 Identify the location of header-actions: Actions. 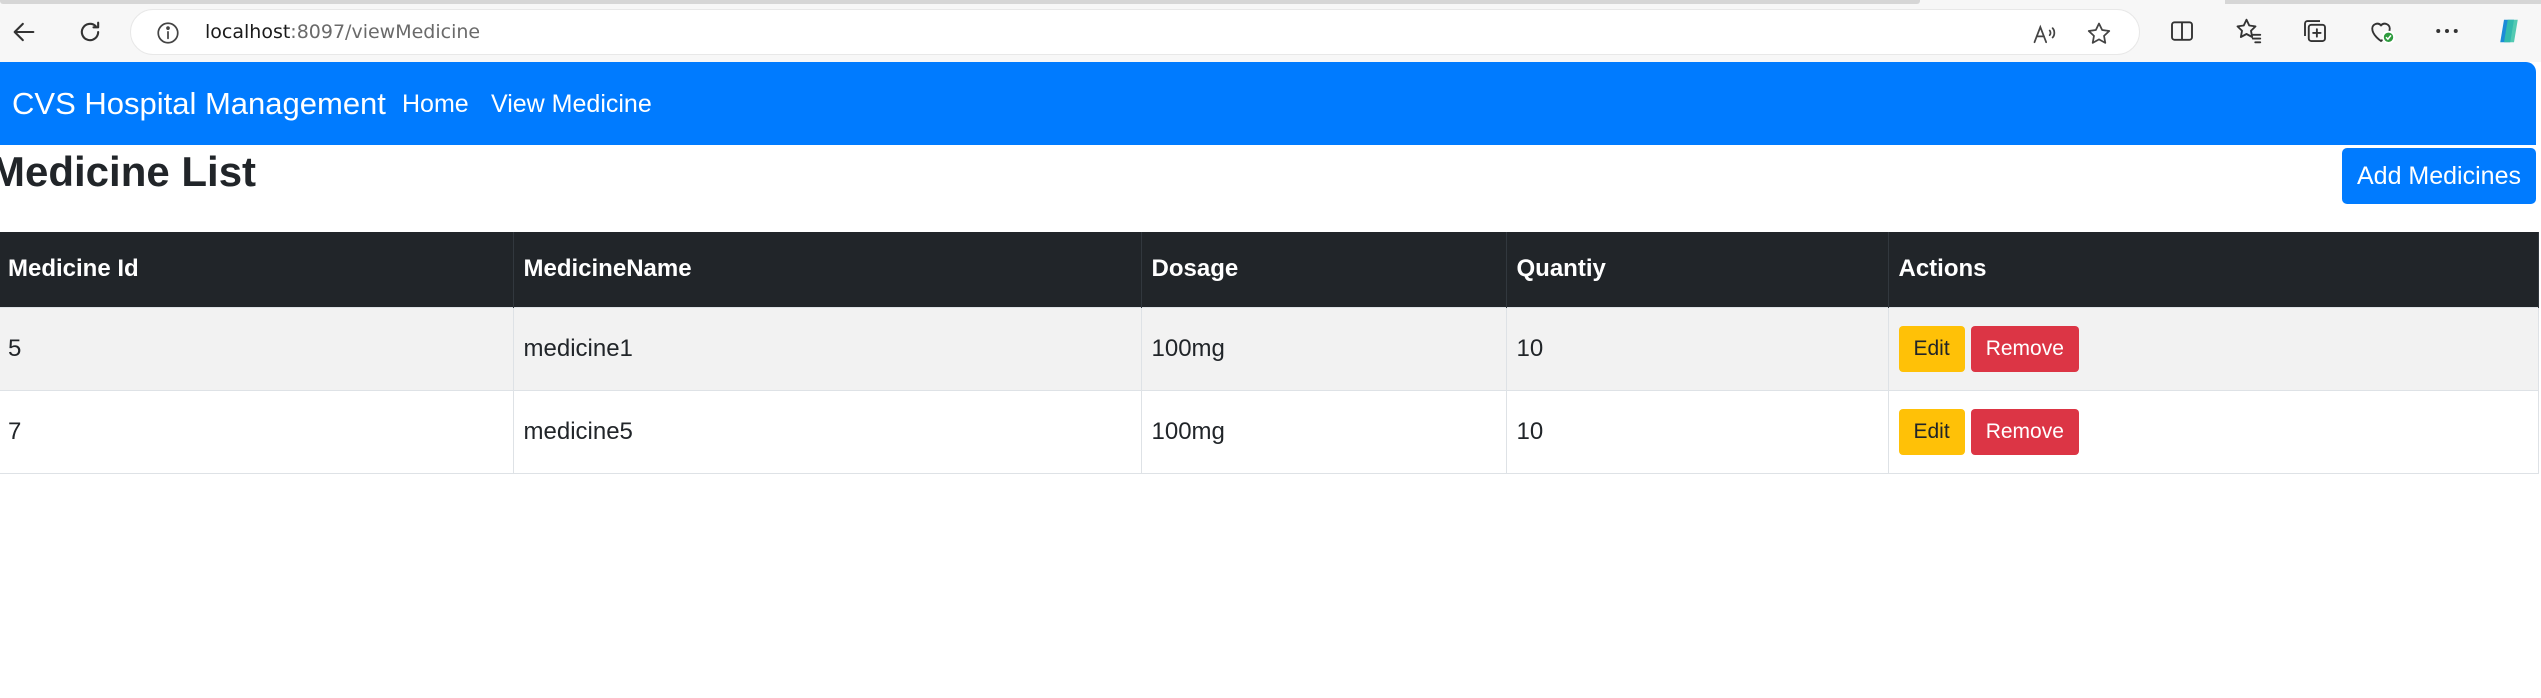
(2213, 269).